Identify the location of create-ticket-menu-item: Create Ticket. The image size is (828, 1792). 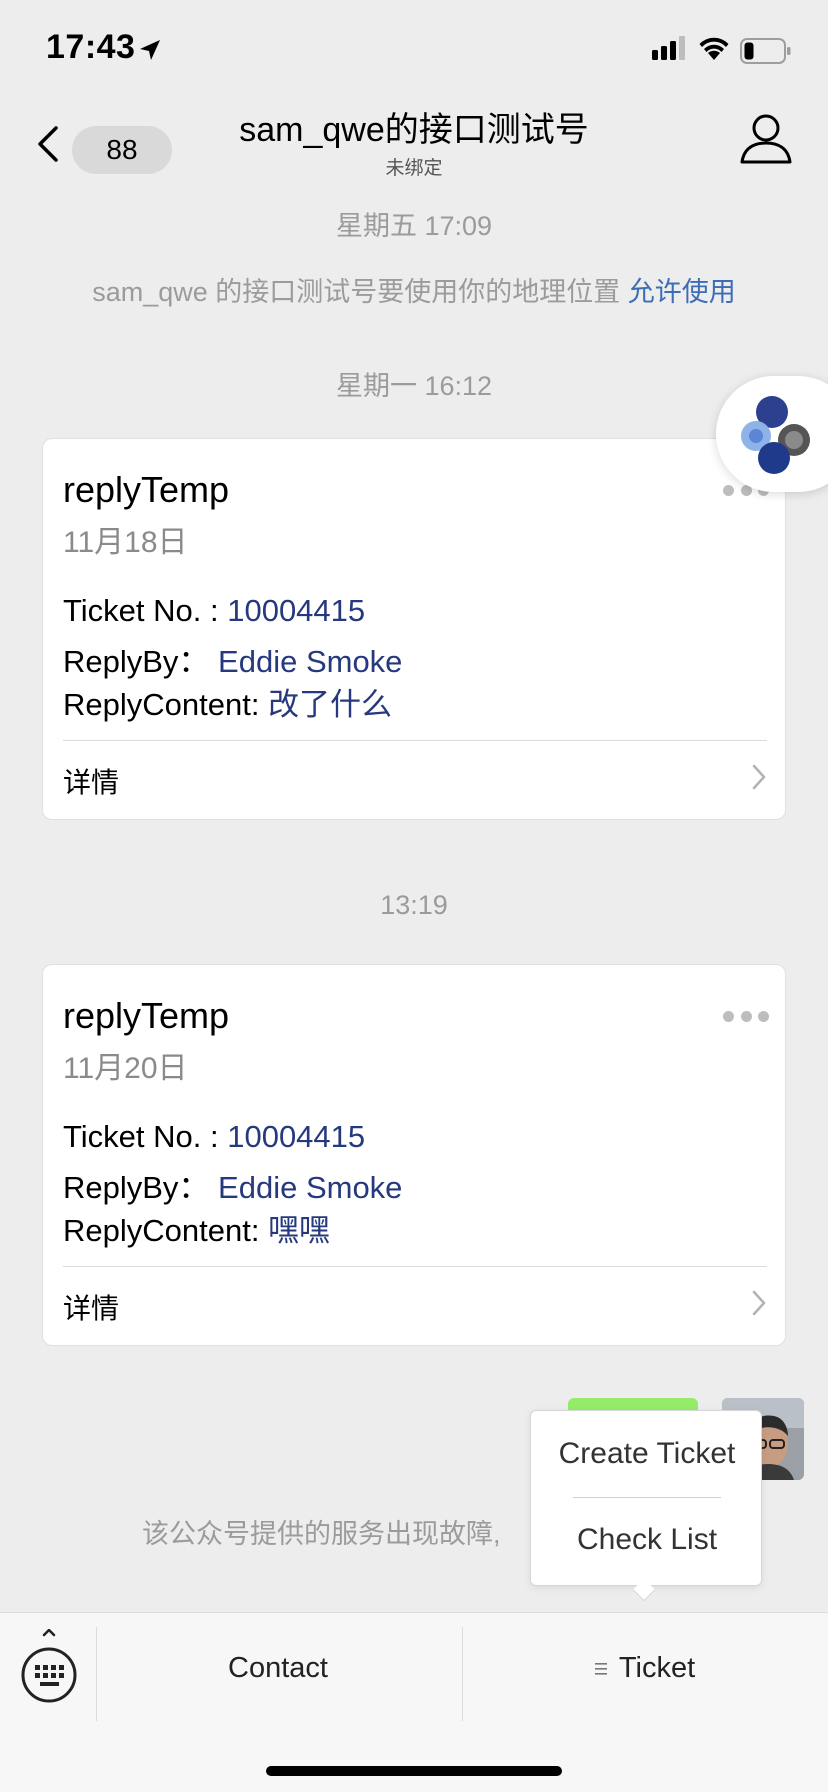
(647, 1454).